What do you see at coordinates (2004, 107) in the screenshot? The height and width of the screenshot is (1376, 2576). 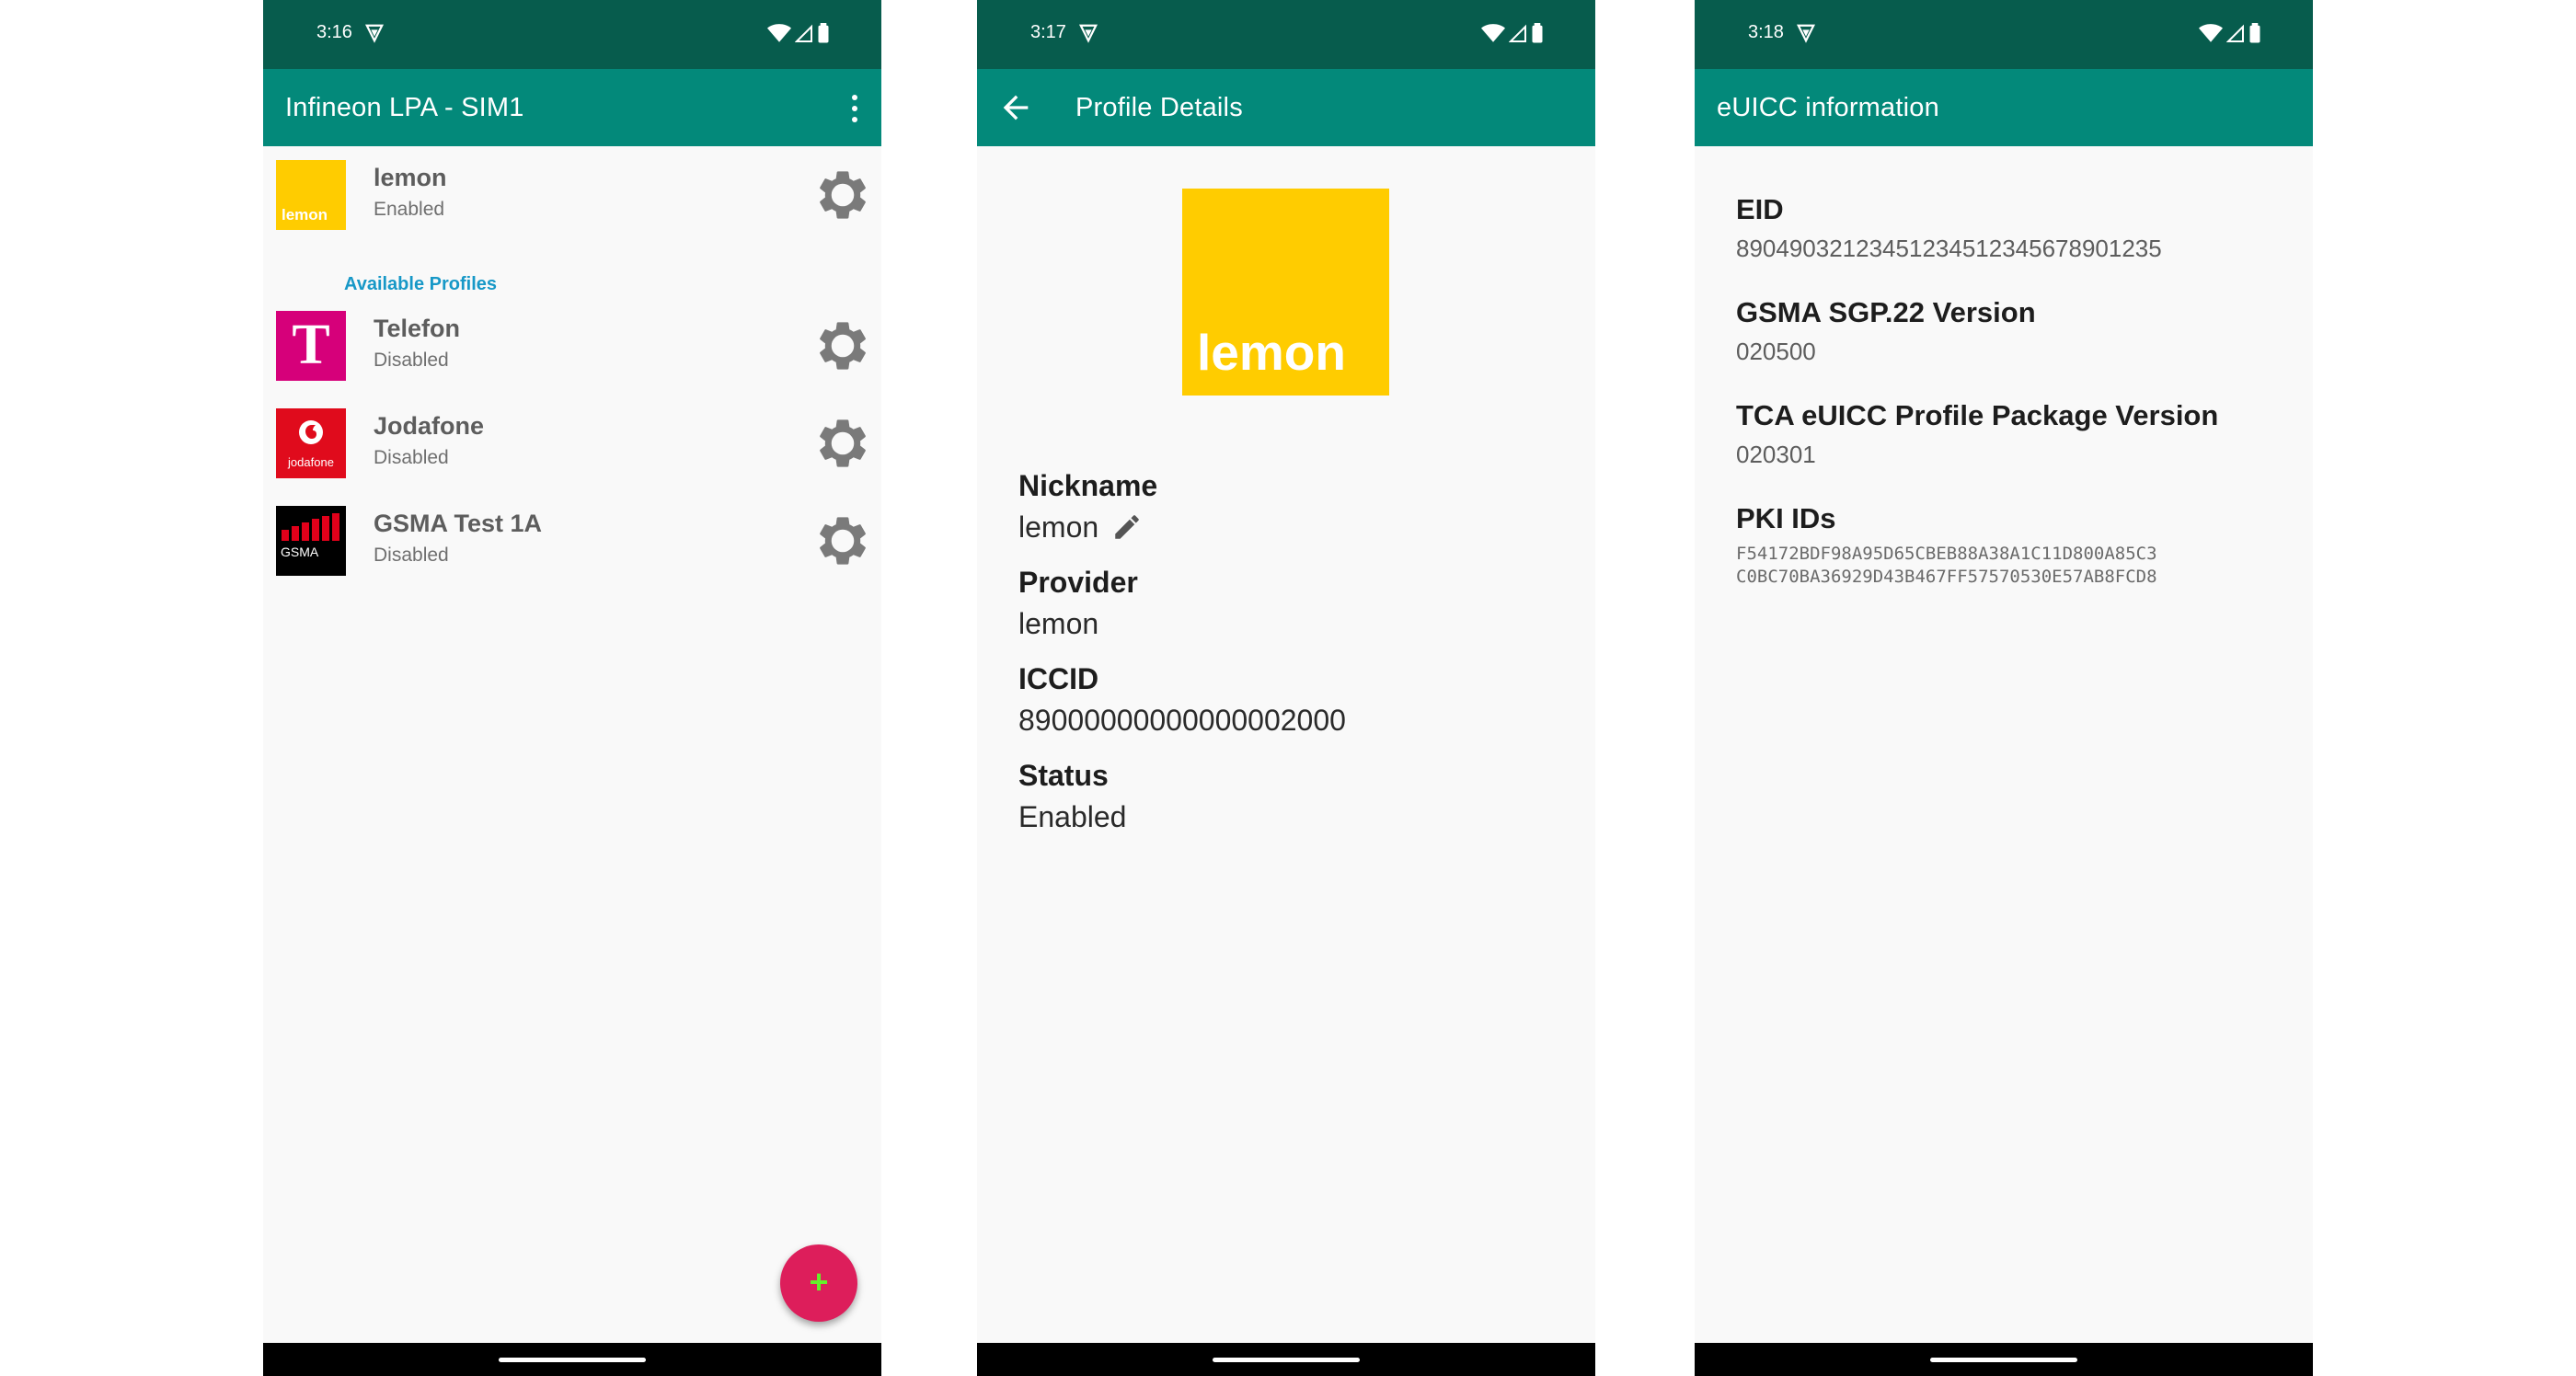 I see `app-bar: eUICC information` at bounding box center [2004, 107].